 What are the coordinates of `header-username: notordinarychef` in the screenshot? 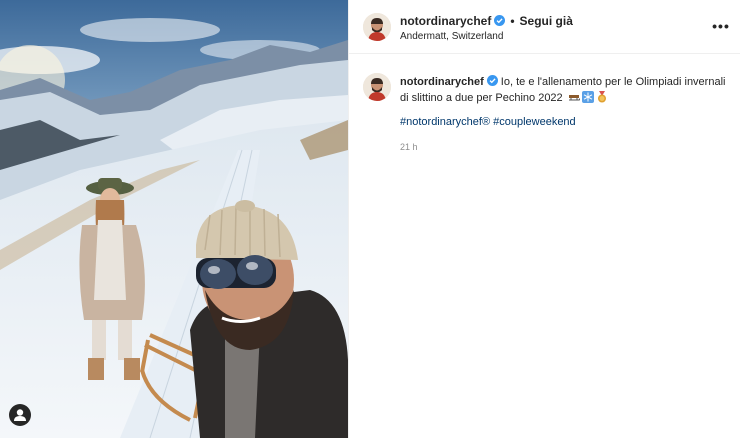 It's located at (445, 21).